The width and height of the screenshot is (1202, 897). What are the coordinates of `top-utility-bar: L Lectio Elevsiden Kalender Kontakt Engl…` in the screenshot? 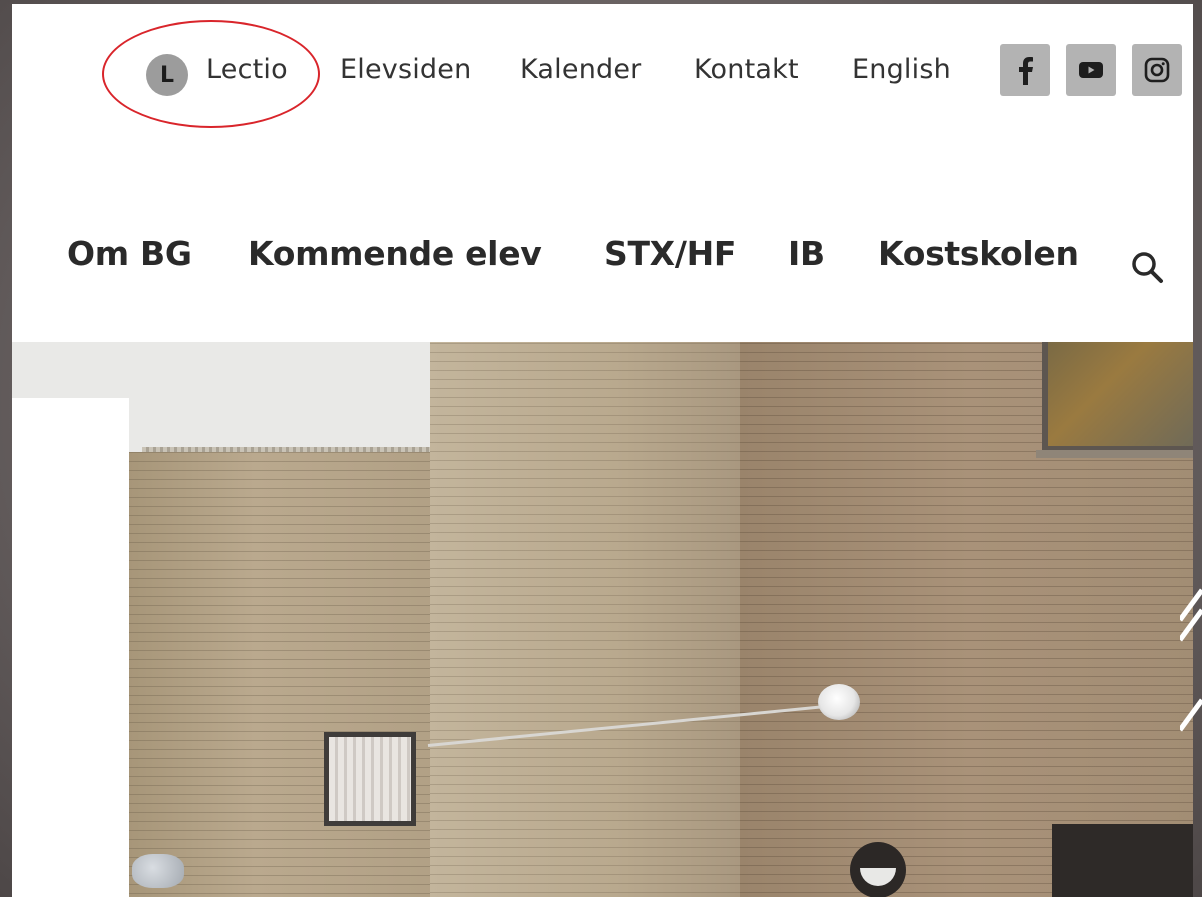 It's located at (602, 69).